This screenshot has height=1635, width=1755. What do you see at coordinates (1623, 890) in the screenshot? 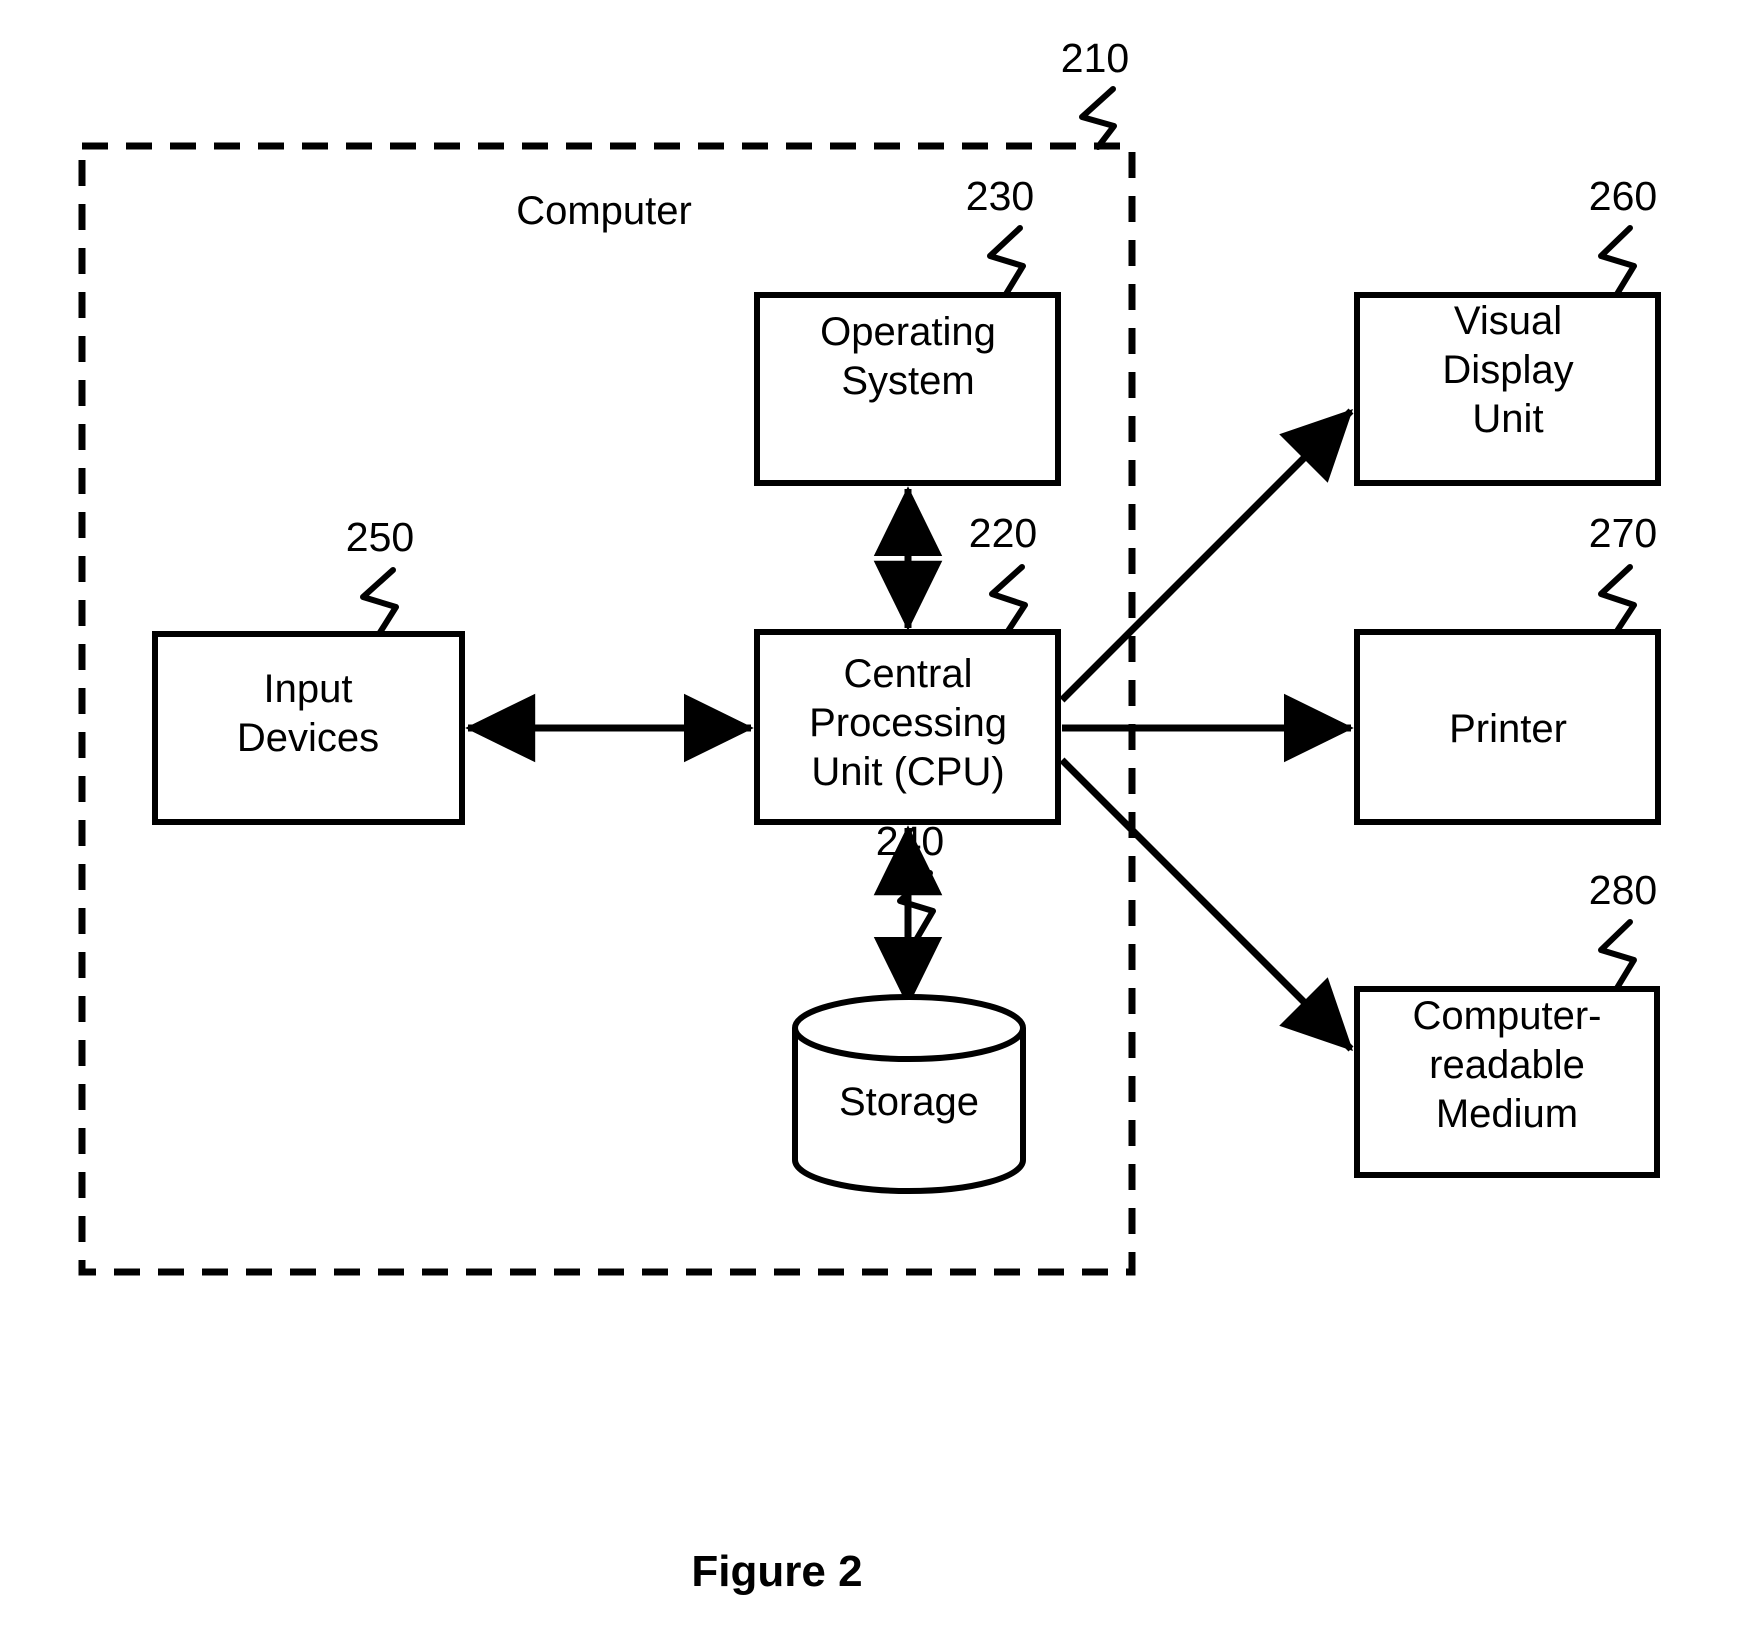
I see `ref-number-280: 280` at bounding box center [1623, 890].